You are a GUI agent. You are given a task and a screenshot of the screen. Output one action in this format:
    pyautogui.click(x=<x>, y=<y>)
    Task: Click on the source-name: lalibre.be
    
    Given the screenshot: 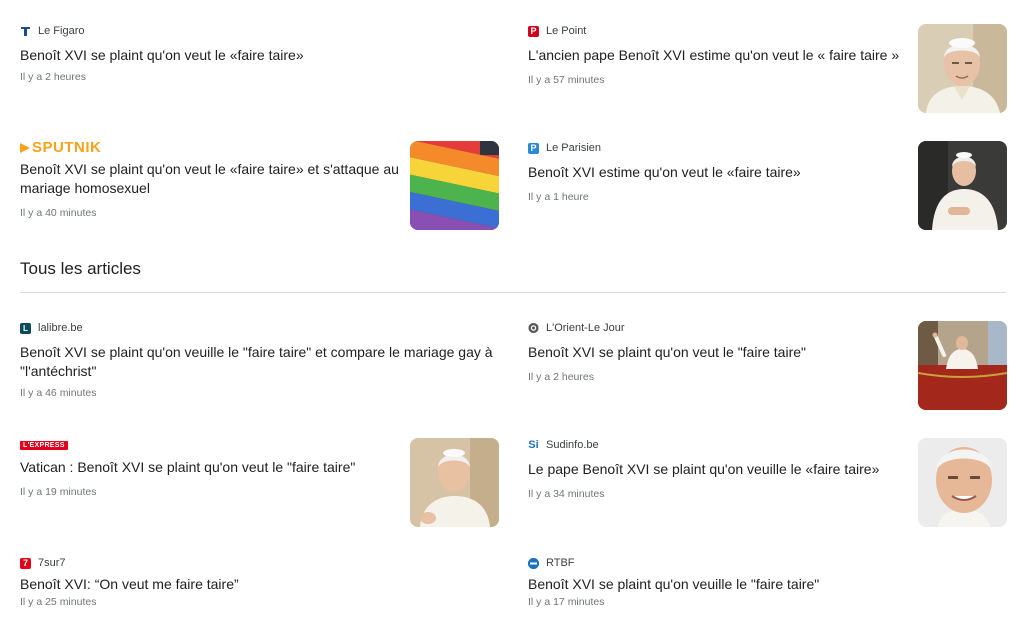 What is the action you would take?
    pyautogui.click(x=60, y=328)
    